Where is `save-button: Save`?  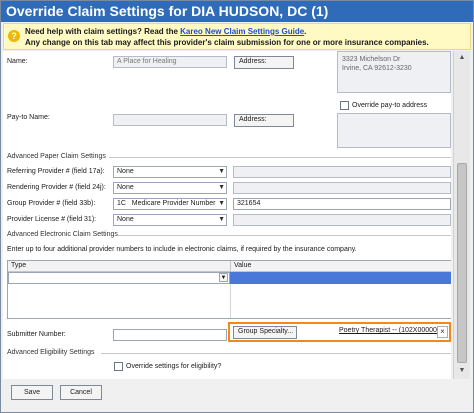 save-button: Save is located at coordinates (32, 392).